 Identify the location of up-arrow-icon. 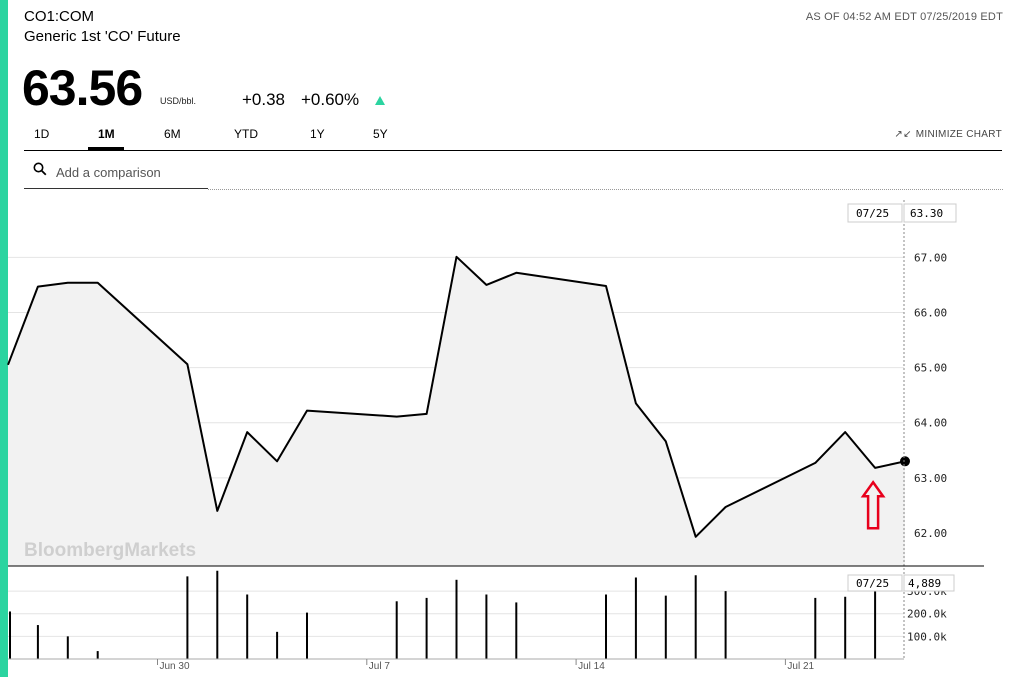
(380, 100).